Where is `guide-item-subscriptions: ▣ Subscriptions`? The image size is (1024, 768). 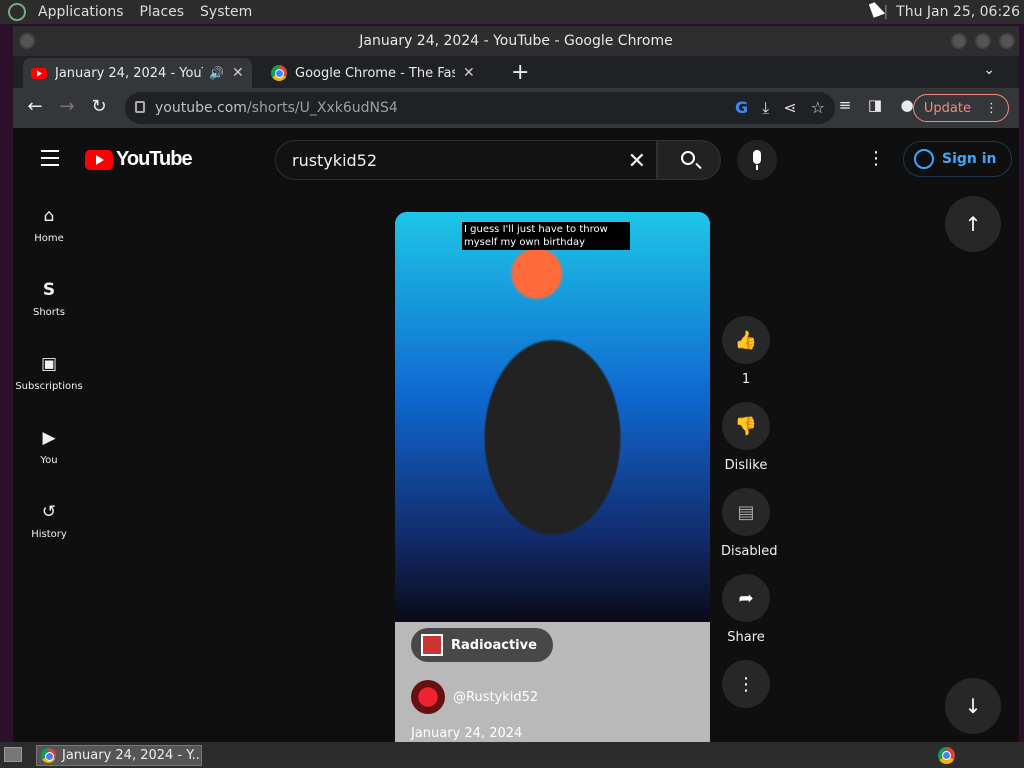 guide-item-subscriptions: ▣ Subscriptions is located at coordinates (49, 369).